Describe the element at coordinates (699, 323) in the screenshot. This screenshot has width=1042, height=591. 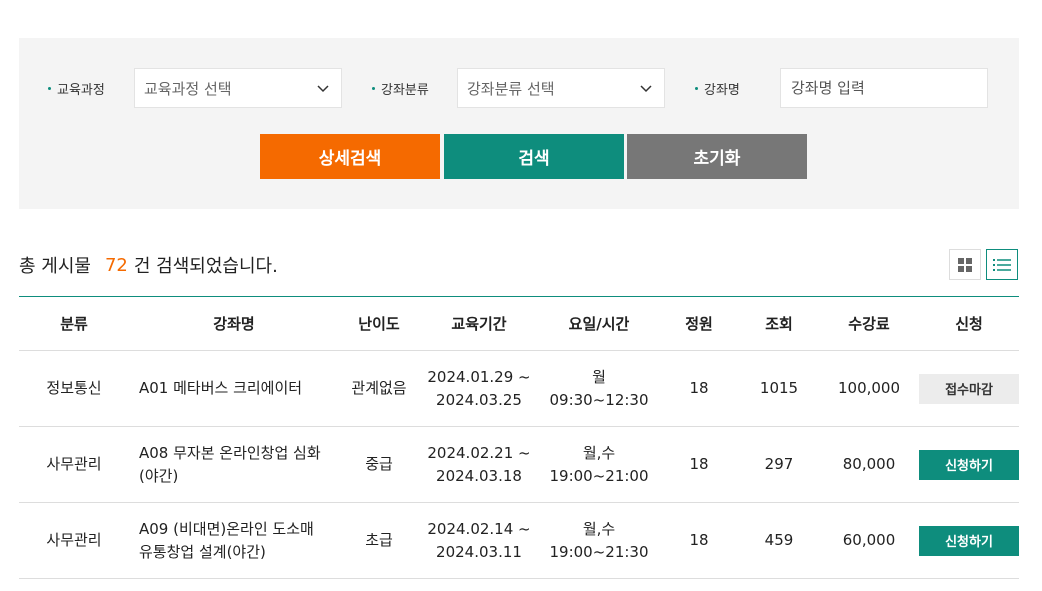
I see `header-capacity: 정원` at that location.